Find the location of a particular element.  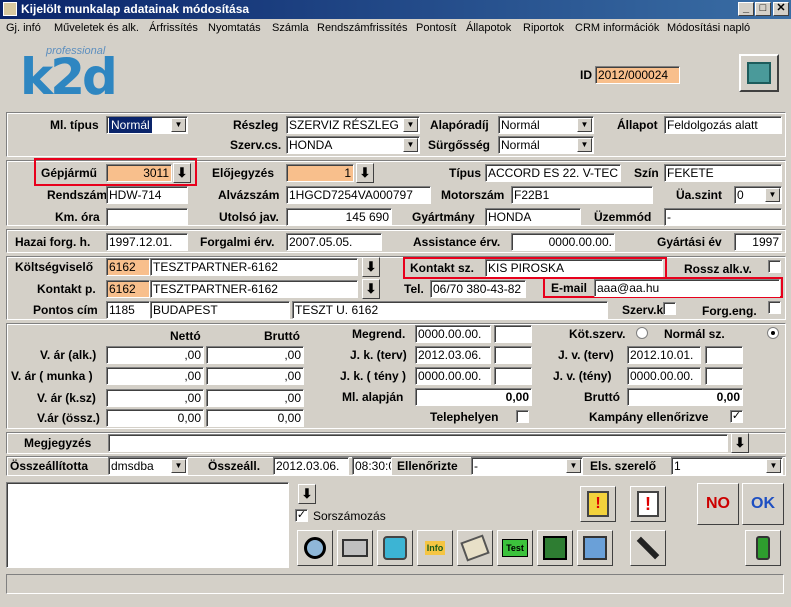

szervk-checkbox is located at coordinates (669, 308).